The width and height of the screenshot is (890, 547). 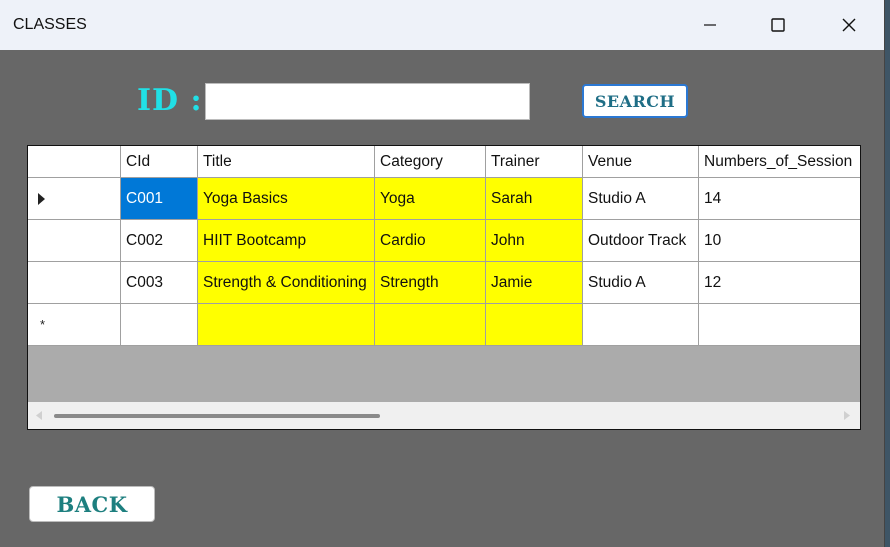 What do you see at coordinates (430, 283) in the screenshot?
I see `table-cell: Strength` at bounding box center [430, 283].